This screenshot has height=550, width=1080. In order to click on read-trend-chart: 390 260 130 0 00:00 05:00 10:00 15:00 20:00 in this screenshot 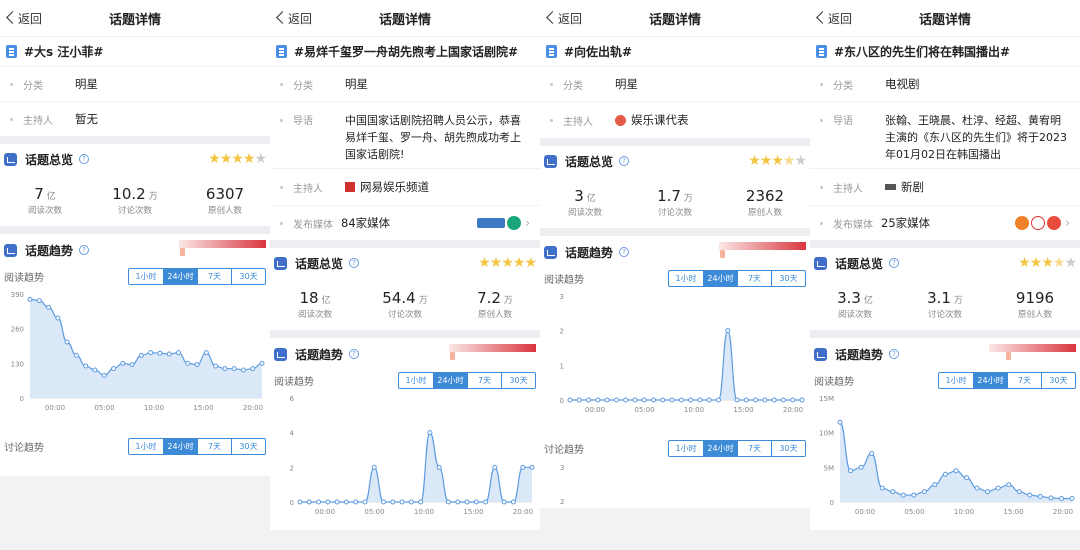, I will do `click(138, 351)`.